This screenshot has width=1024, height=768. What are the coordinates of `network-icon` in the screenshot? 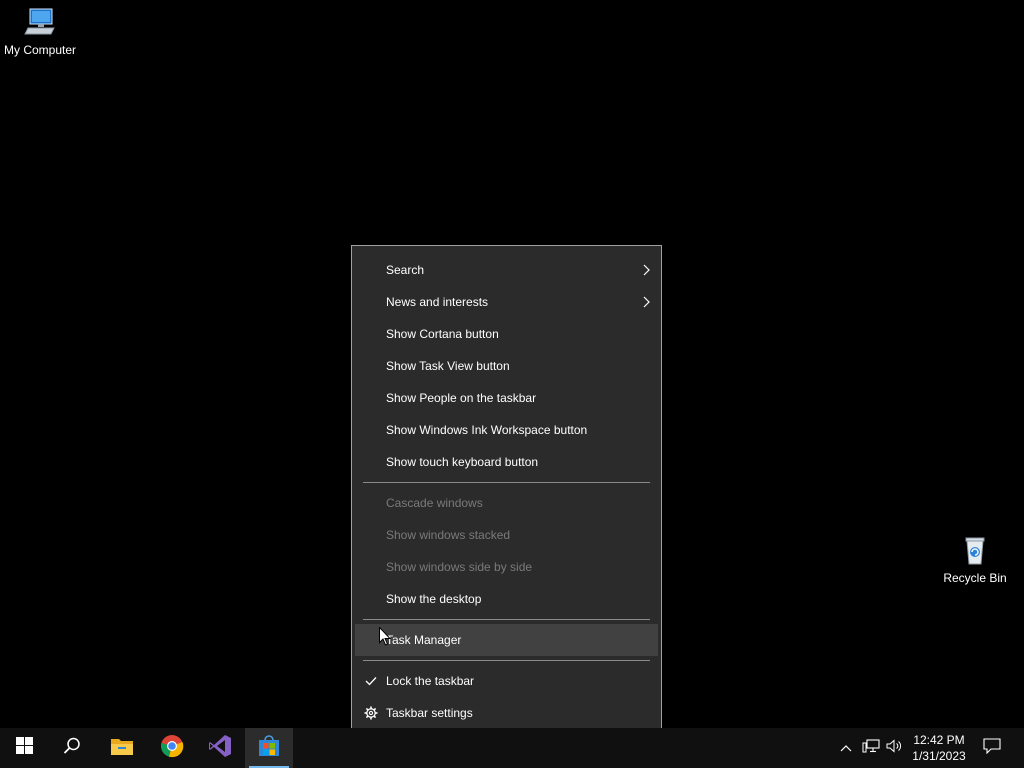 It's located at (871, 748).